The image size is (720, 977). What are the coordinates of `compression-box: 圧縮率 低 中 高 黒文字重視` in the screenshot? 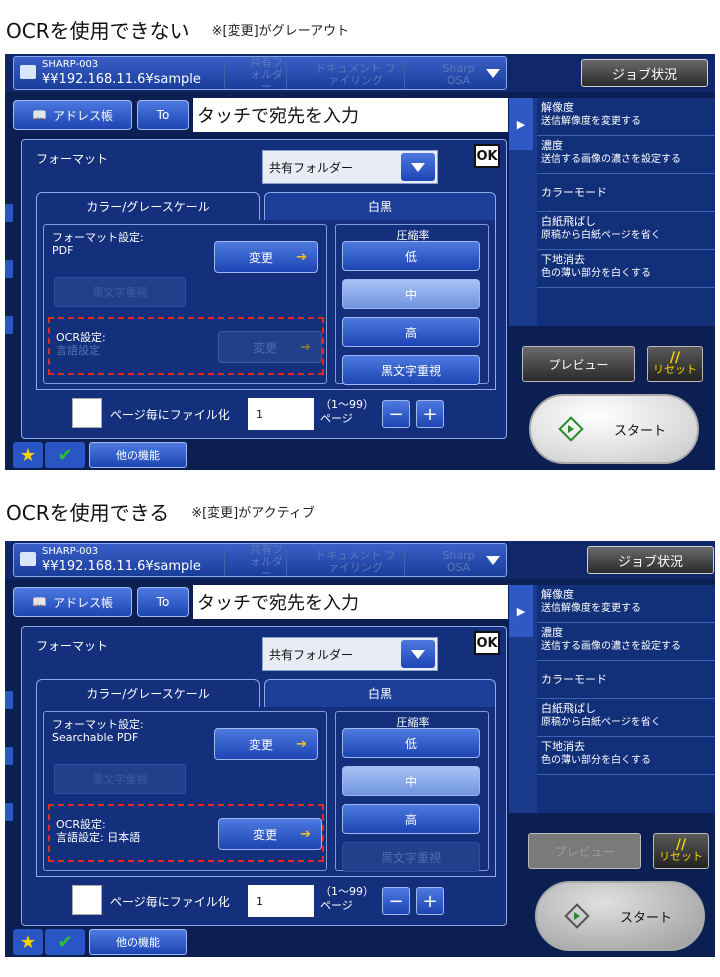 It's located at (412, 791).